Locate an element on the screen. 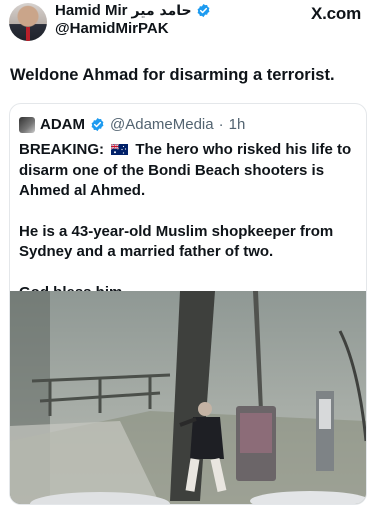 Image resolution: width=375 pixels, height=505 pixels. author-handle: @HamidMirPAK is located at coordinates (112, 28).